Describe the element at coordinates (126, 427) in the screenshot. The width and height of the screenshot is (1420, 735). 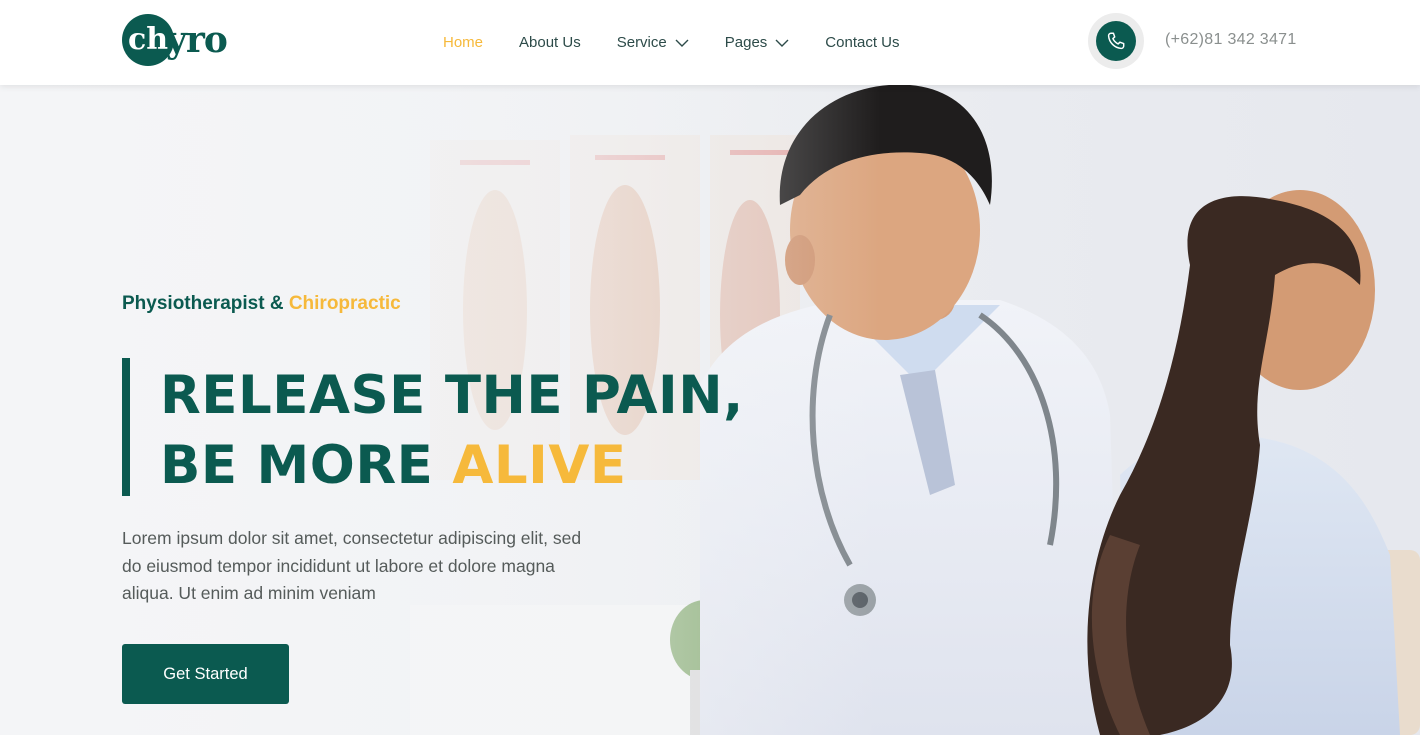
I see `headline-accent-bar` at that location.